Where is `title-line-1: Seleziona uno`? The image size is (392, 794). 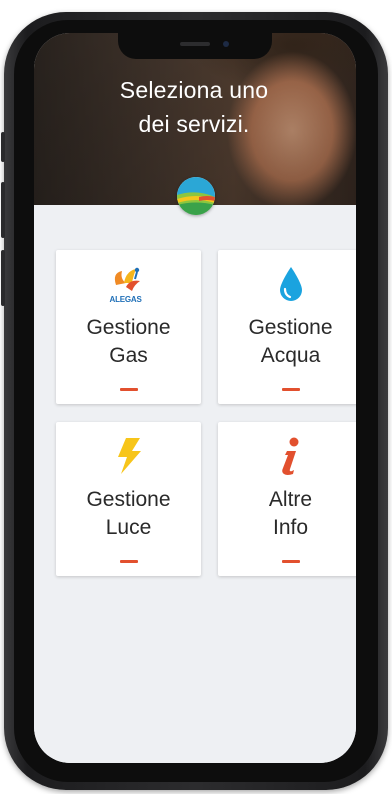 title-line-1: Seleziona uno is located at coordinates (194, 90).